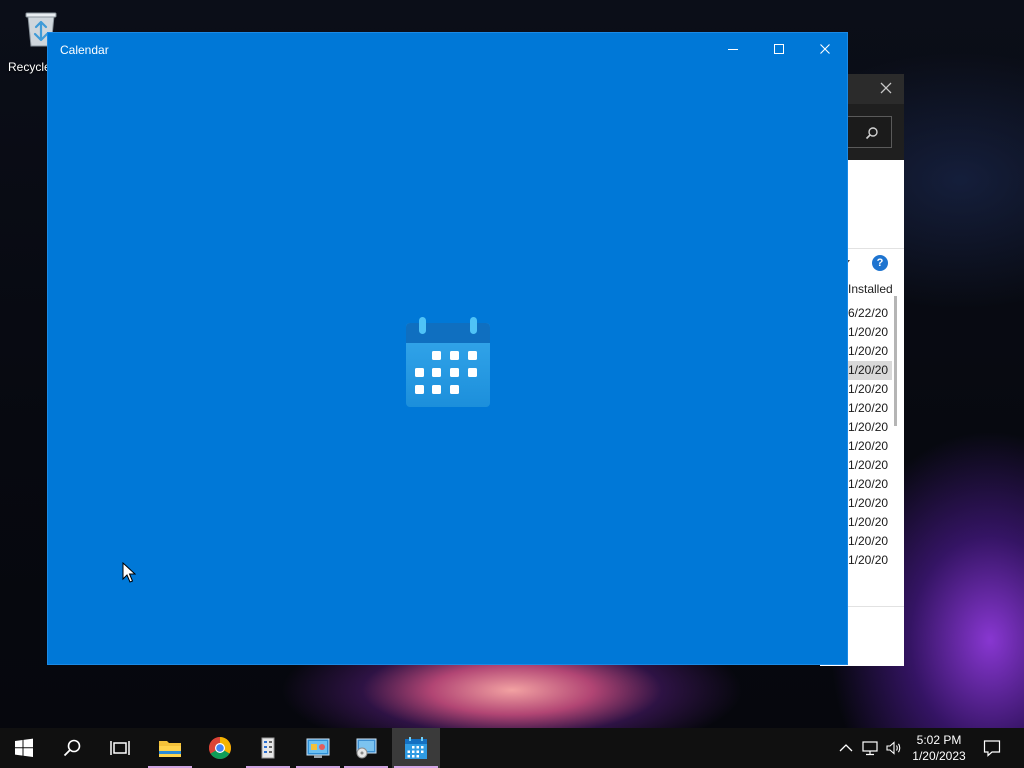 This screenshot has height=768, width=1024. I want to click on start-button, so click(24, 748).